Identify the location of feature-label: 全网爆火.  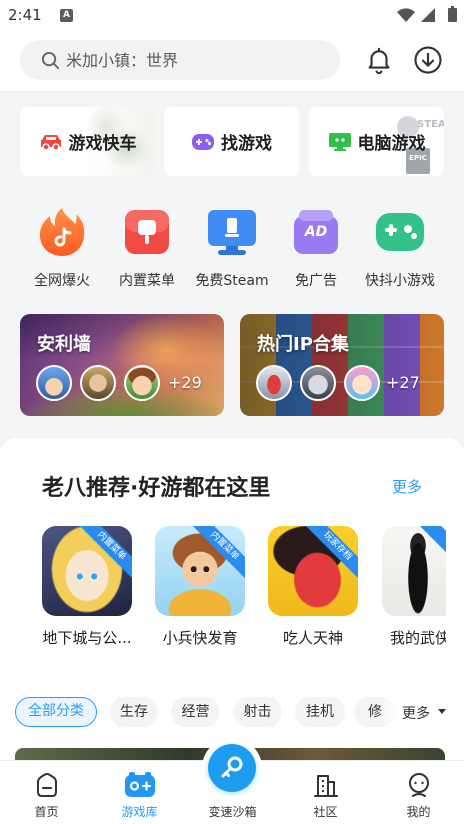
(62, 281).